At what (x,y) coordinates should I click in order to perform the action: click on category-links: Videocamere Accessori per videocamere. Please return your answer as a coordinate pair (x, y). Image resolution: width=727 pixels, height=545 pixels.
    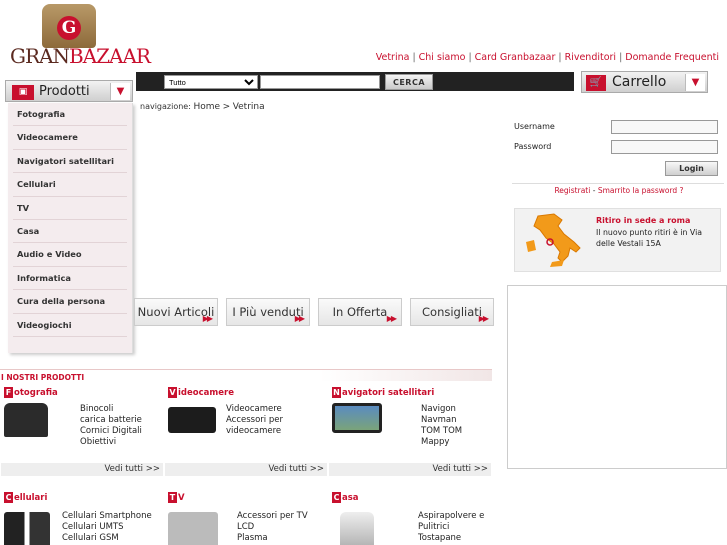
    Looking at the image, I should click on (254, 420).